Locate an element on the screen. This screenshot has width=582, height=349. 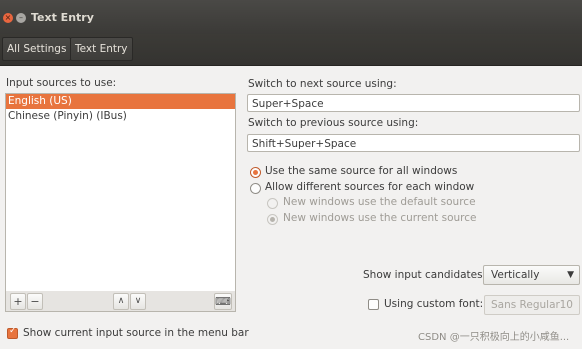
next-source-label: Switch to next source using: is located at coordinates (322, 84).